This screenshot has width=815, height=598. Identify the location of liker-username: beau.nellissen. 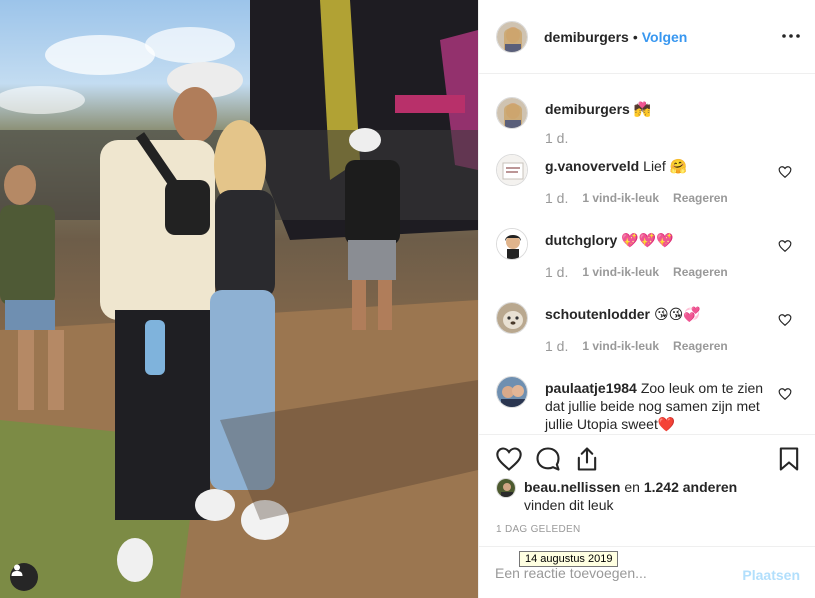
(572, 487).